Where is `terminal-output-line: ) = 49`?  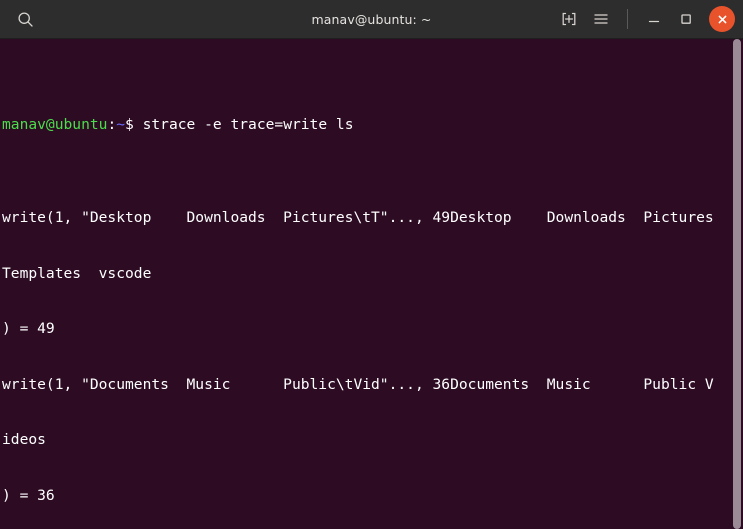
terminal-output-line: ) = 49 is located at coordinates (28, 329).